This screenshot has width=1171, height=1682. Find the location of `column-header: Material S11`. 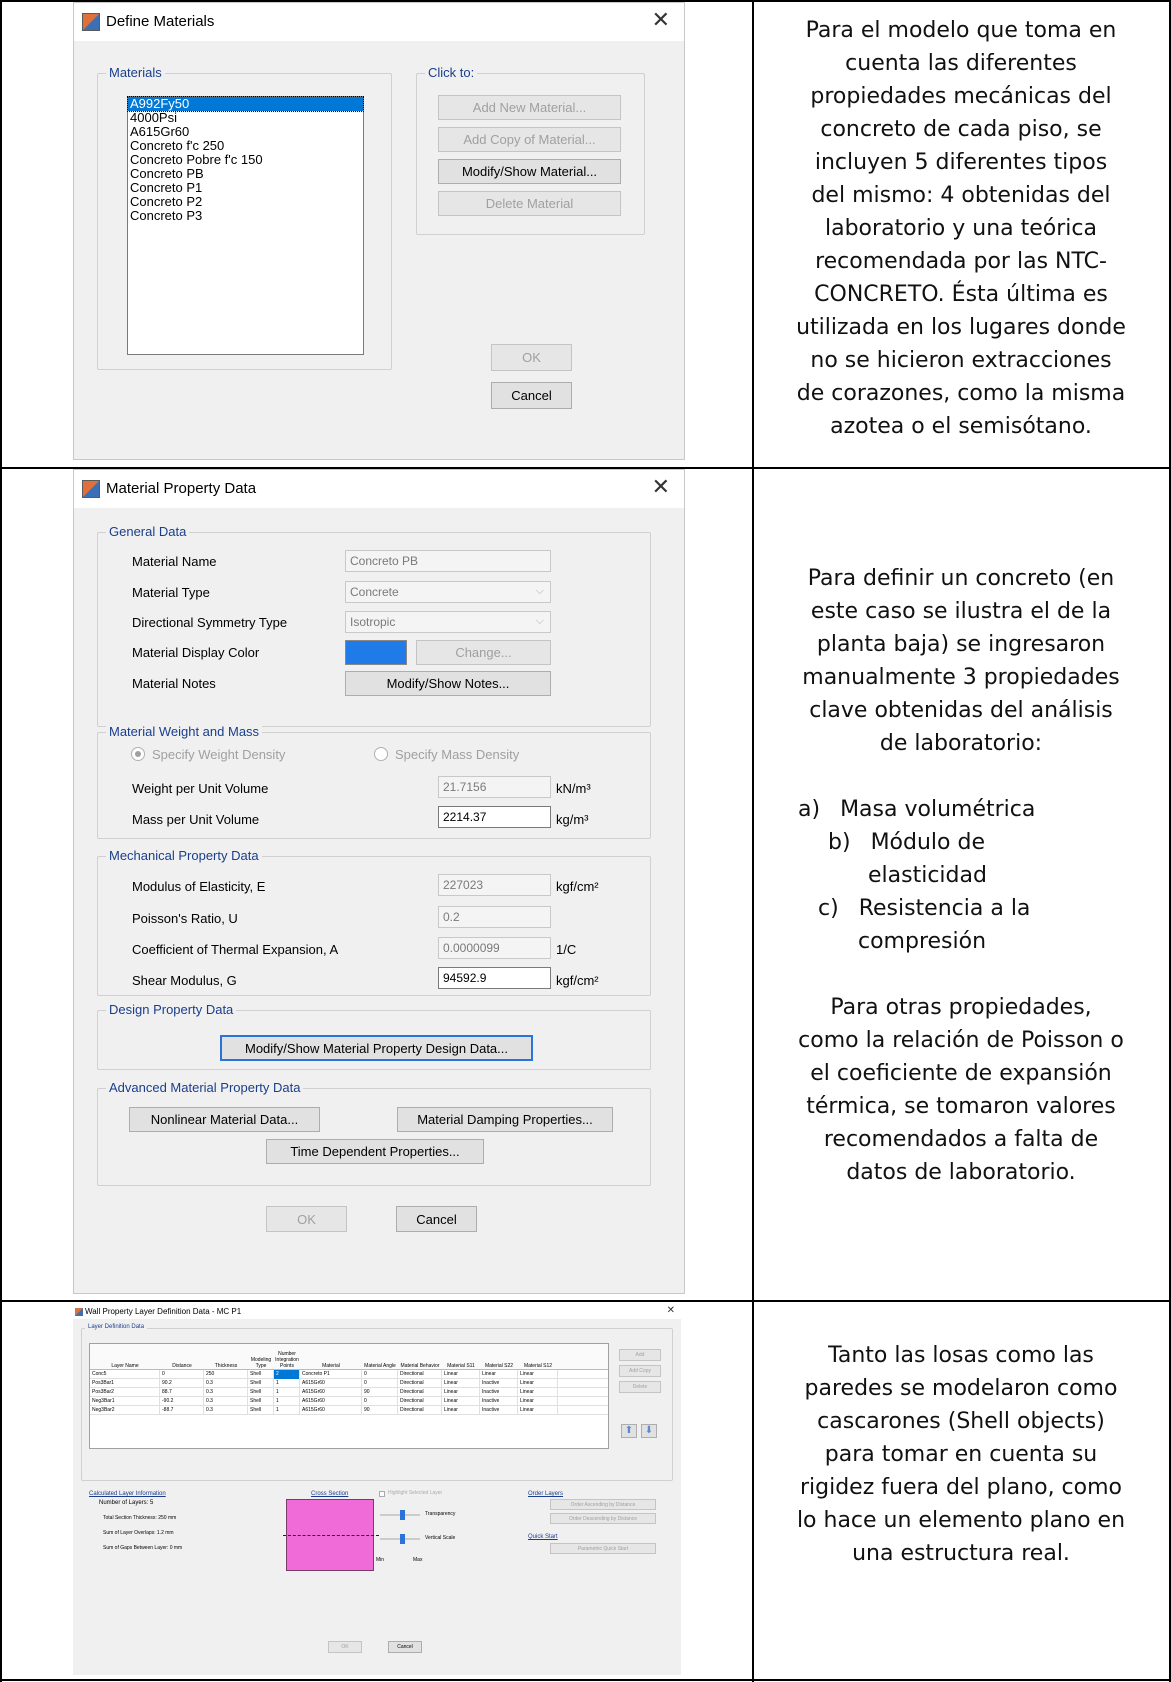

column-header: Material S11 is located at coordinates (461, 1357).